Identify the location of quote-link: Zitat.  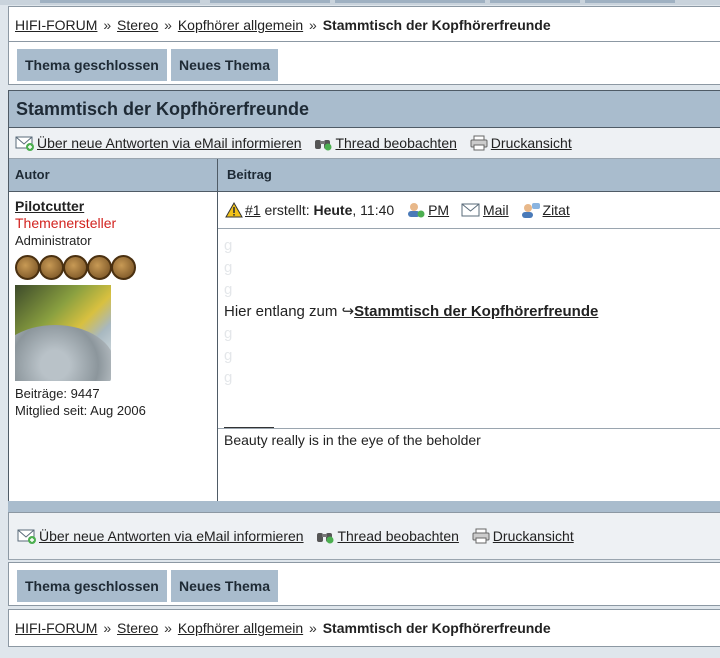
(556, 210).